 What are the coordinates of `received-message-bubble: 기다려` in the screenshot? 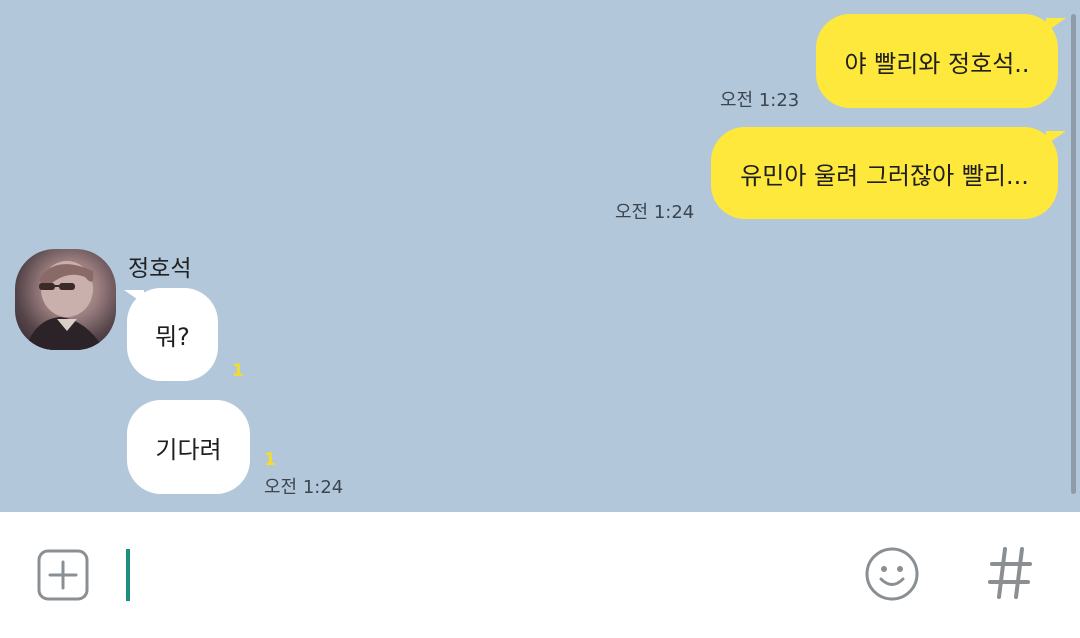 It's located at (188, 447).